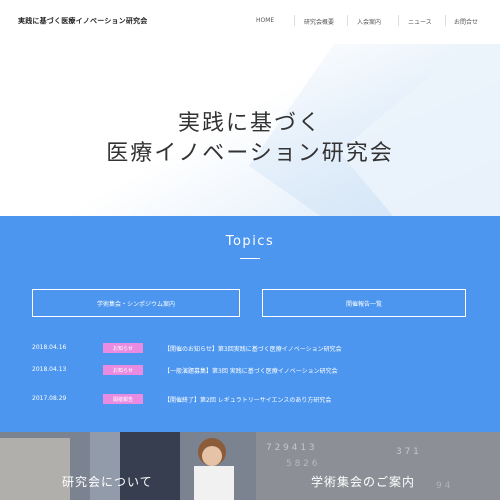 This screenshot has width=500, height=500. Describe the element at coordinates (443, 486) in the screenshot. I see `svg-text: 9 4` at that location.